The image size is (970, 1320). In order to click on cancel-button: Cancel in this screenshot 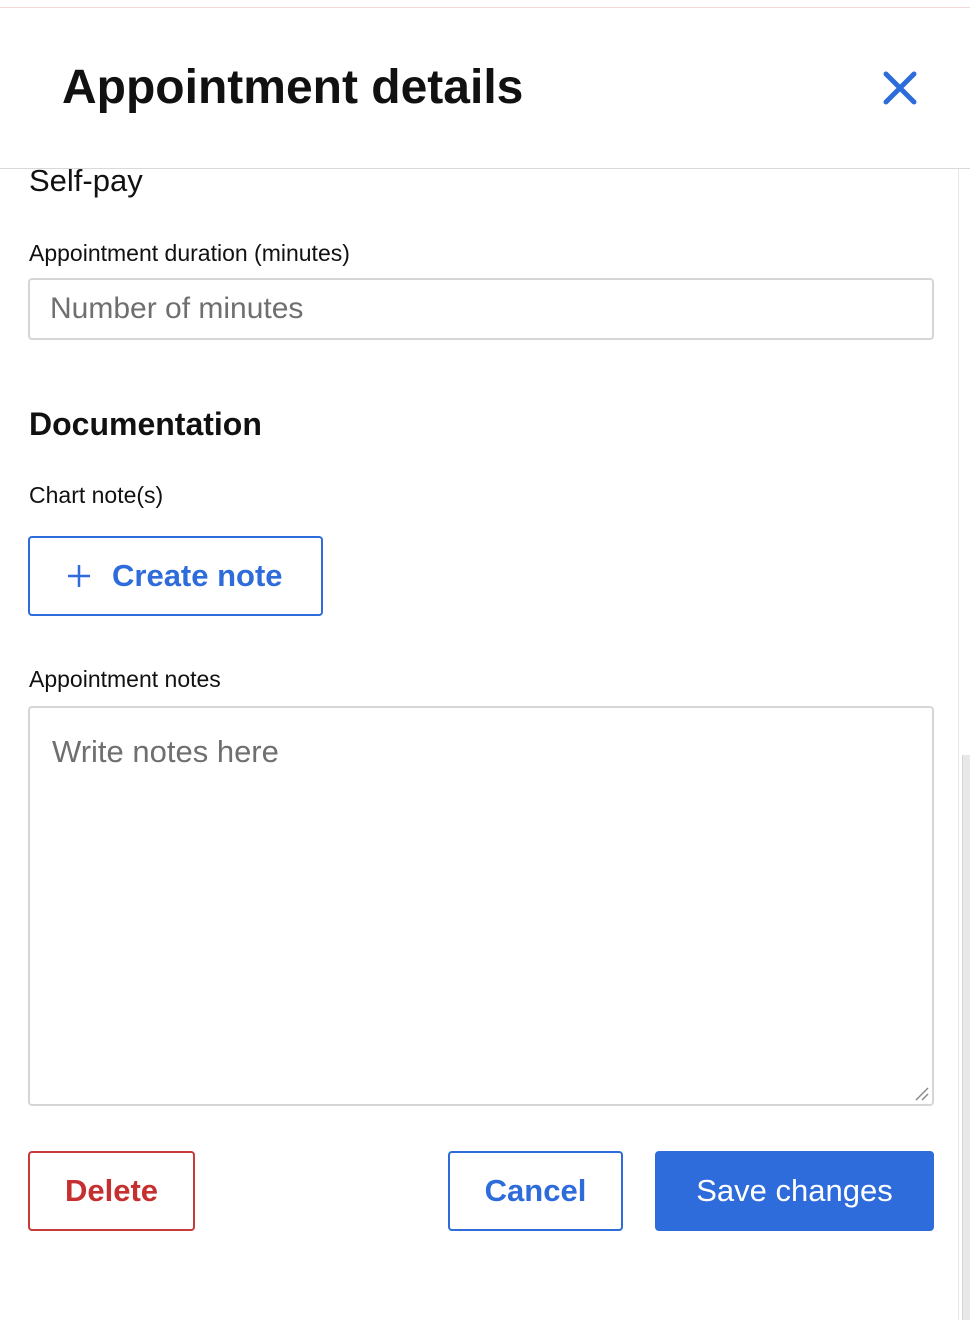, I will do `click(535, 1191)`.